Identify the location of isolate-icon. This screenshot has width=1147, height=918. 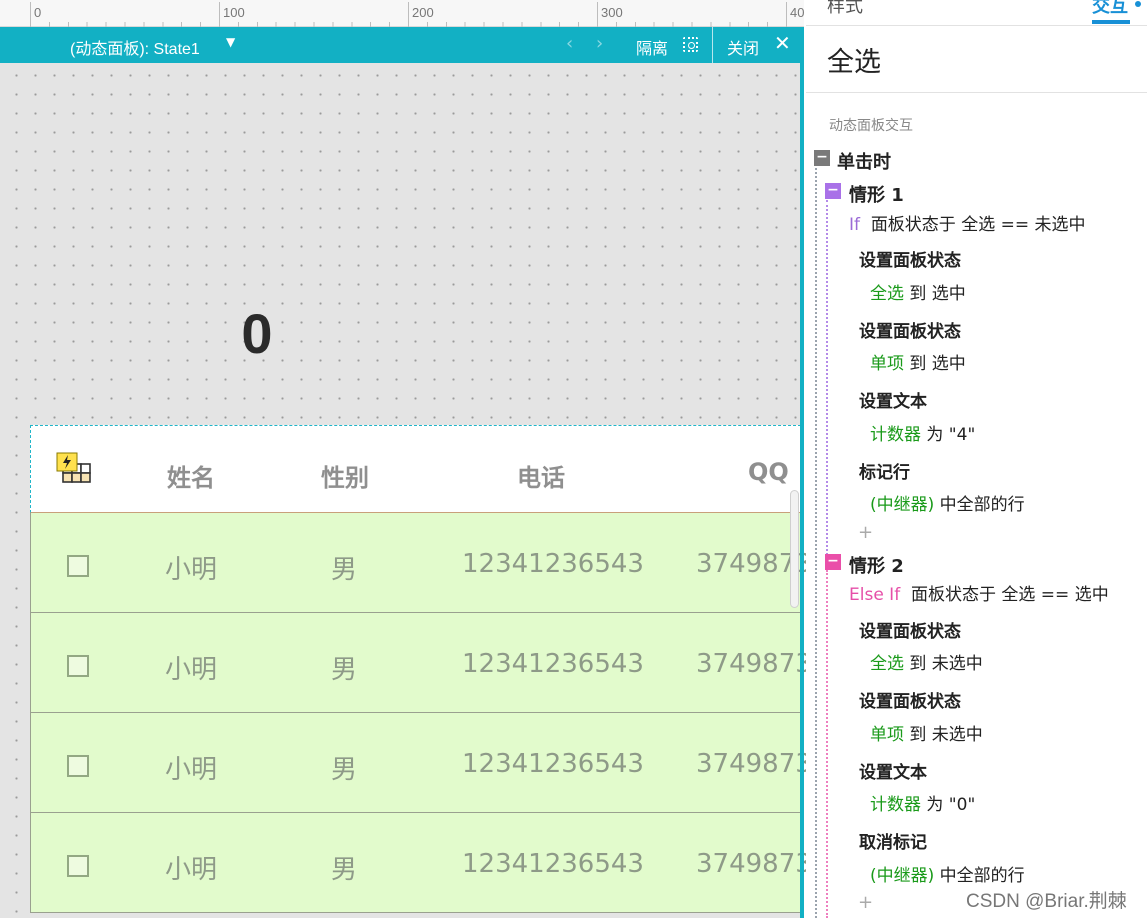
(690, 44).